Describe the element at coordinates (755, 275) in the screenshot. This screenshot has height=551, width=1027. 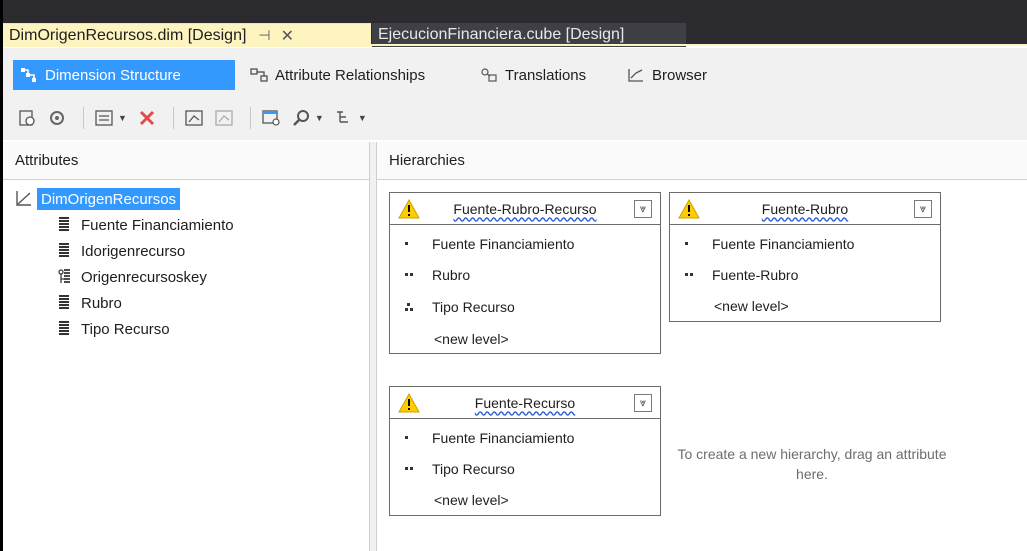
I see `level-label: Fuente-Rubro` at that location.